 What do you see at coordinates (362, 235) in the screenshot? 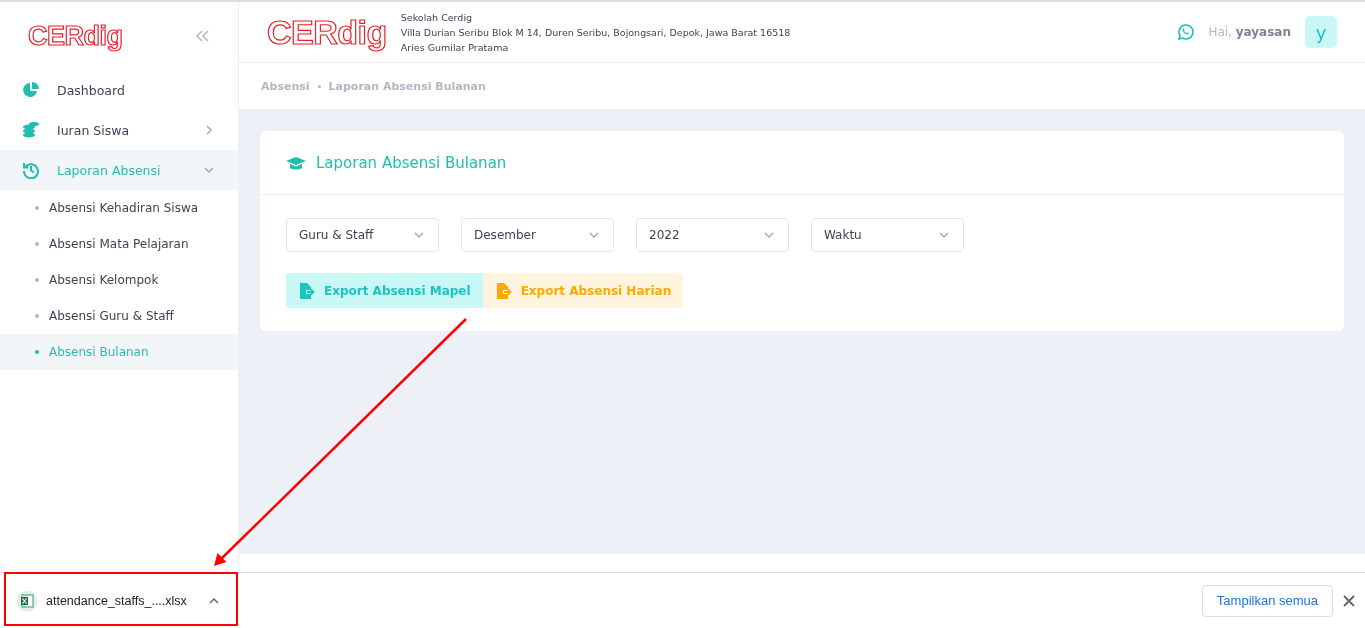
I see `dropdown: Guru & Staff` at bounding box center [362, 235].